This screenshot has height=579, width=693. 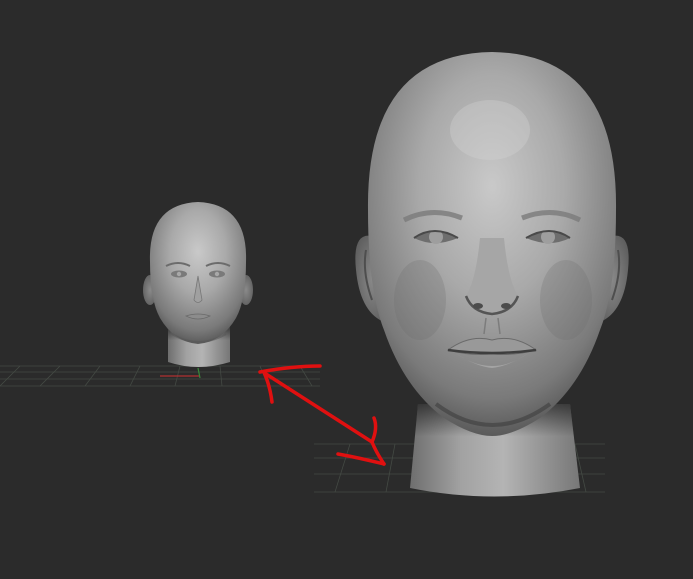 What do you see at coordinates (198, 284) in the screenshot?
I see `head-model-small` at bounding box center [198, 284].